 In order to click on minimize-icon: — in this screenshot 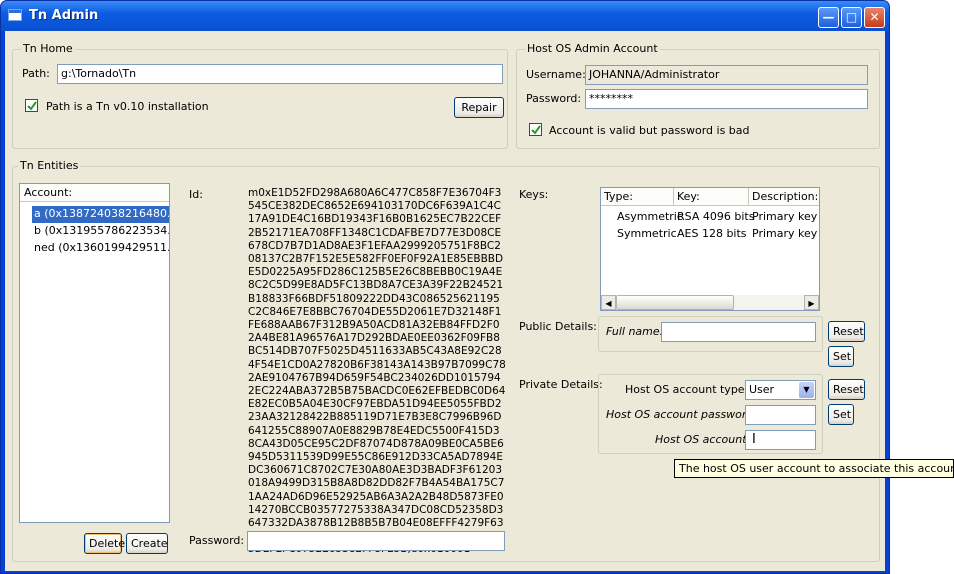, I will do `click(828, 17)`.